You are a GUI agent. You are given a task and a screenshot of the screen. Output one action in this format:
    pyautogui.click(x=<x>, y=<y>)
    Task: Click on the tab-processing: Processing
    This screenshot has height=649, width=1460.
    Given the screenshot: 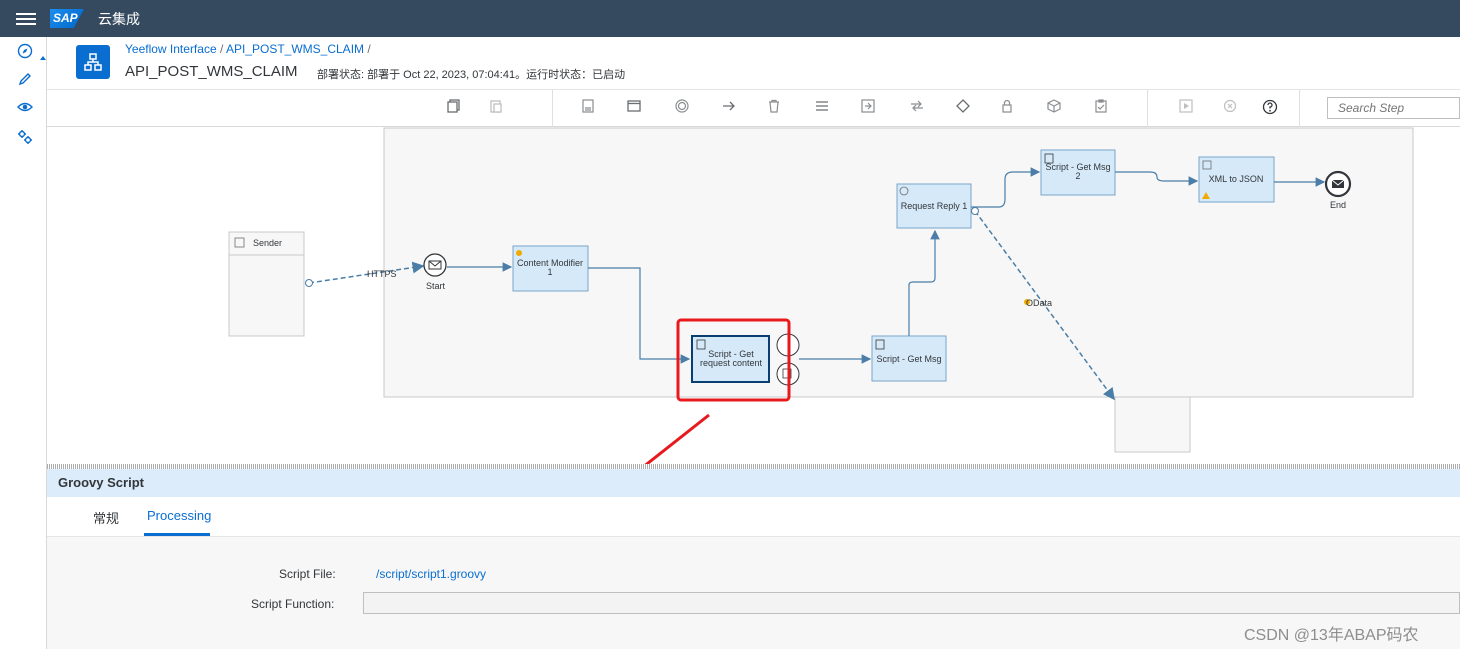 What is the action you would take?
    pyautogui.click(x=179, y=515)
    